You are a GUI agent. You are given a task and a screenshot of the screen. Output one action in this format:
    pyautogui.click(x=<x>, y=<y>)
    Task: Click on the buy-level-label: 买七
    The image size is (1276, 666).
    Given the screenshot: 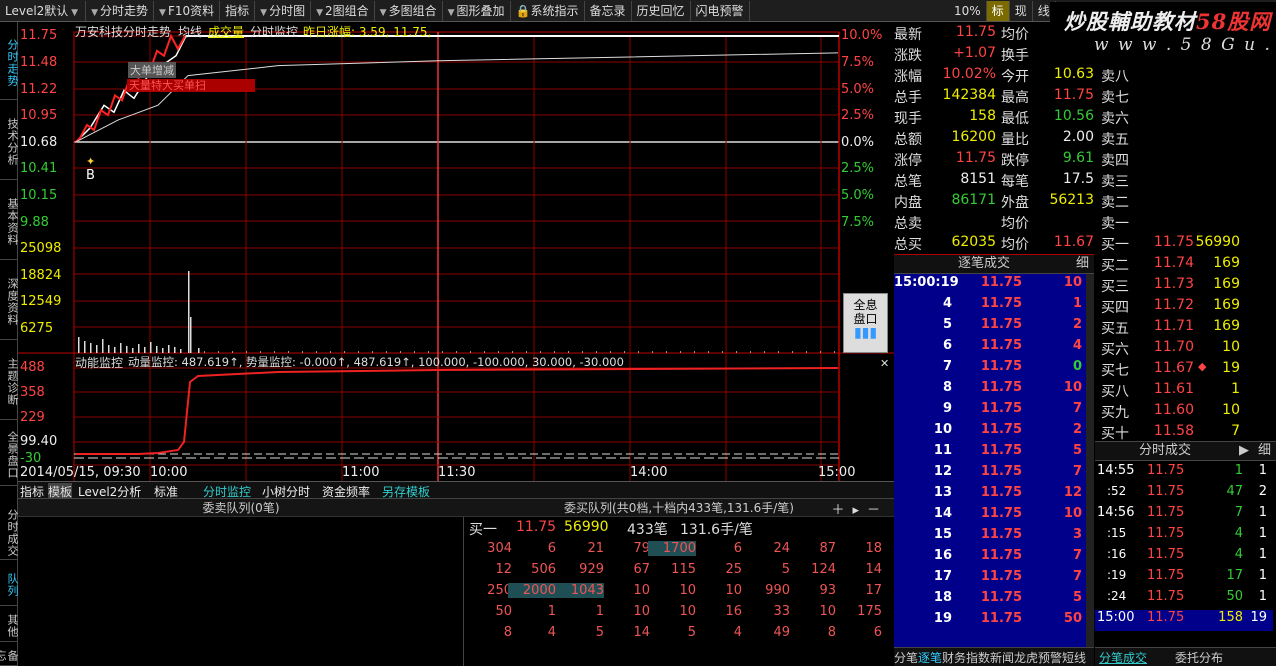 What is the action you would take?
    pyautogui.click(x=1115, y=371)
    